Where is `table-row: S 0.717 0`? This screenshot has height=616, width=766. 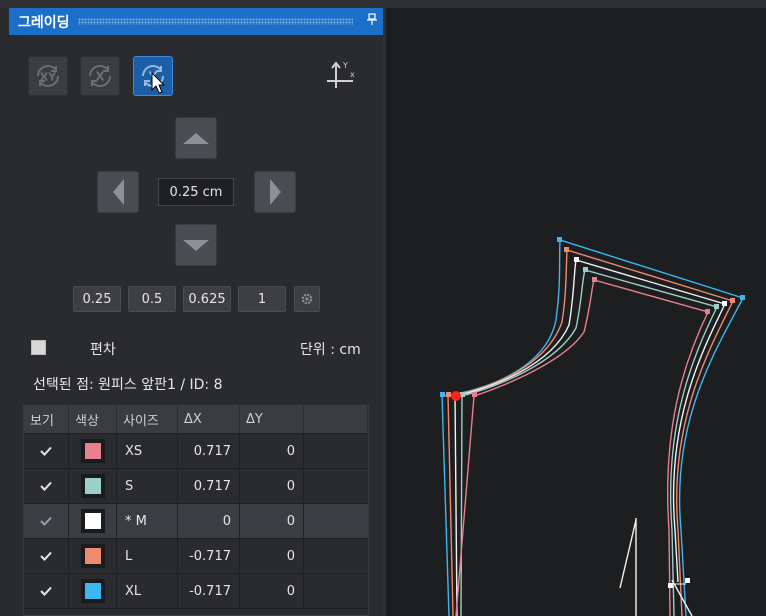 table-row: S 0.717 0 is located at coordinates (196, 486).